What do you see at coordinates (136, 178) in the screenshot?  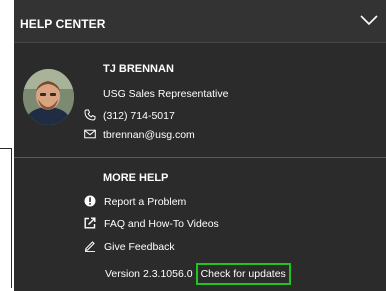 I see `more-help-title: MORE HELP` at bounding box center [136, 178].